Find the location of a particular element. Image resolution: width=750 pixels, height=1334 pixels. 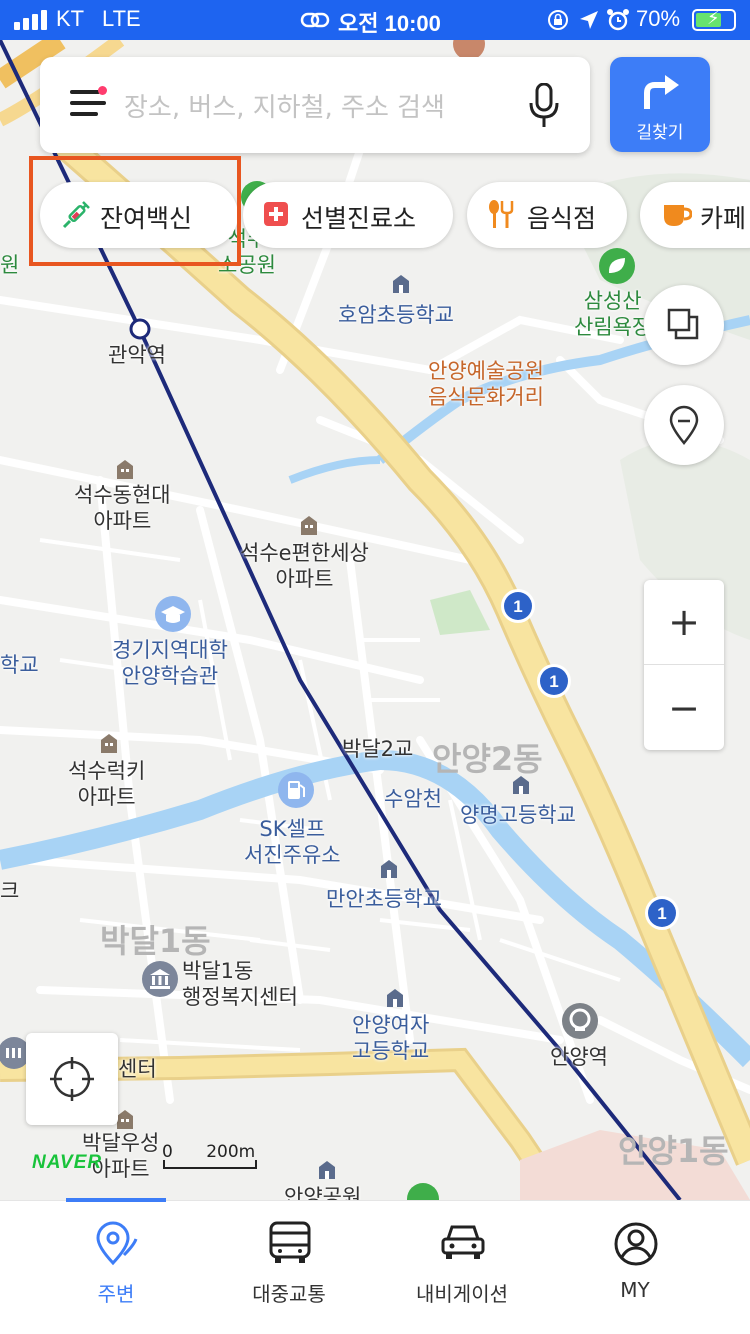

nearby-pin-icon is located at coordinates (117, 1243).